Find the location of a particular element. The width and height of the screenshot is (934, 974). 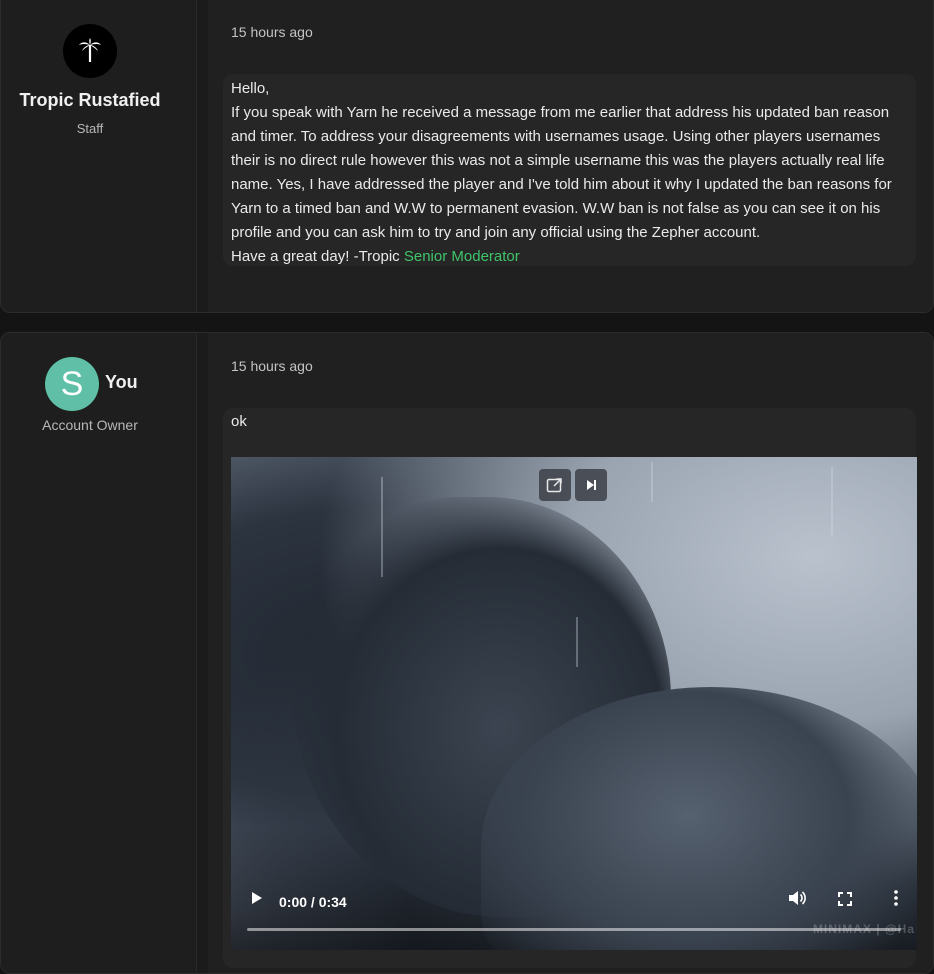

picture-in-picture-button is located at coordinates (555, 485).